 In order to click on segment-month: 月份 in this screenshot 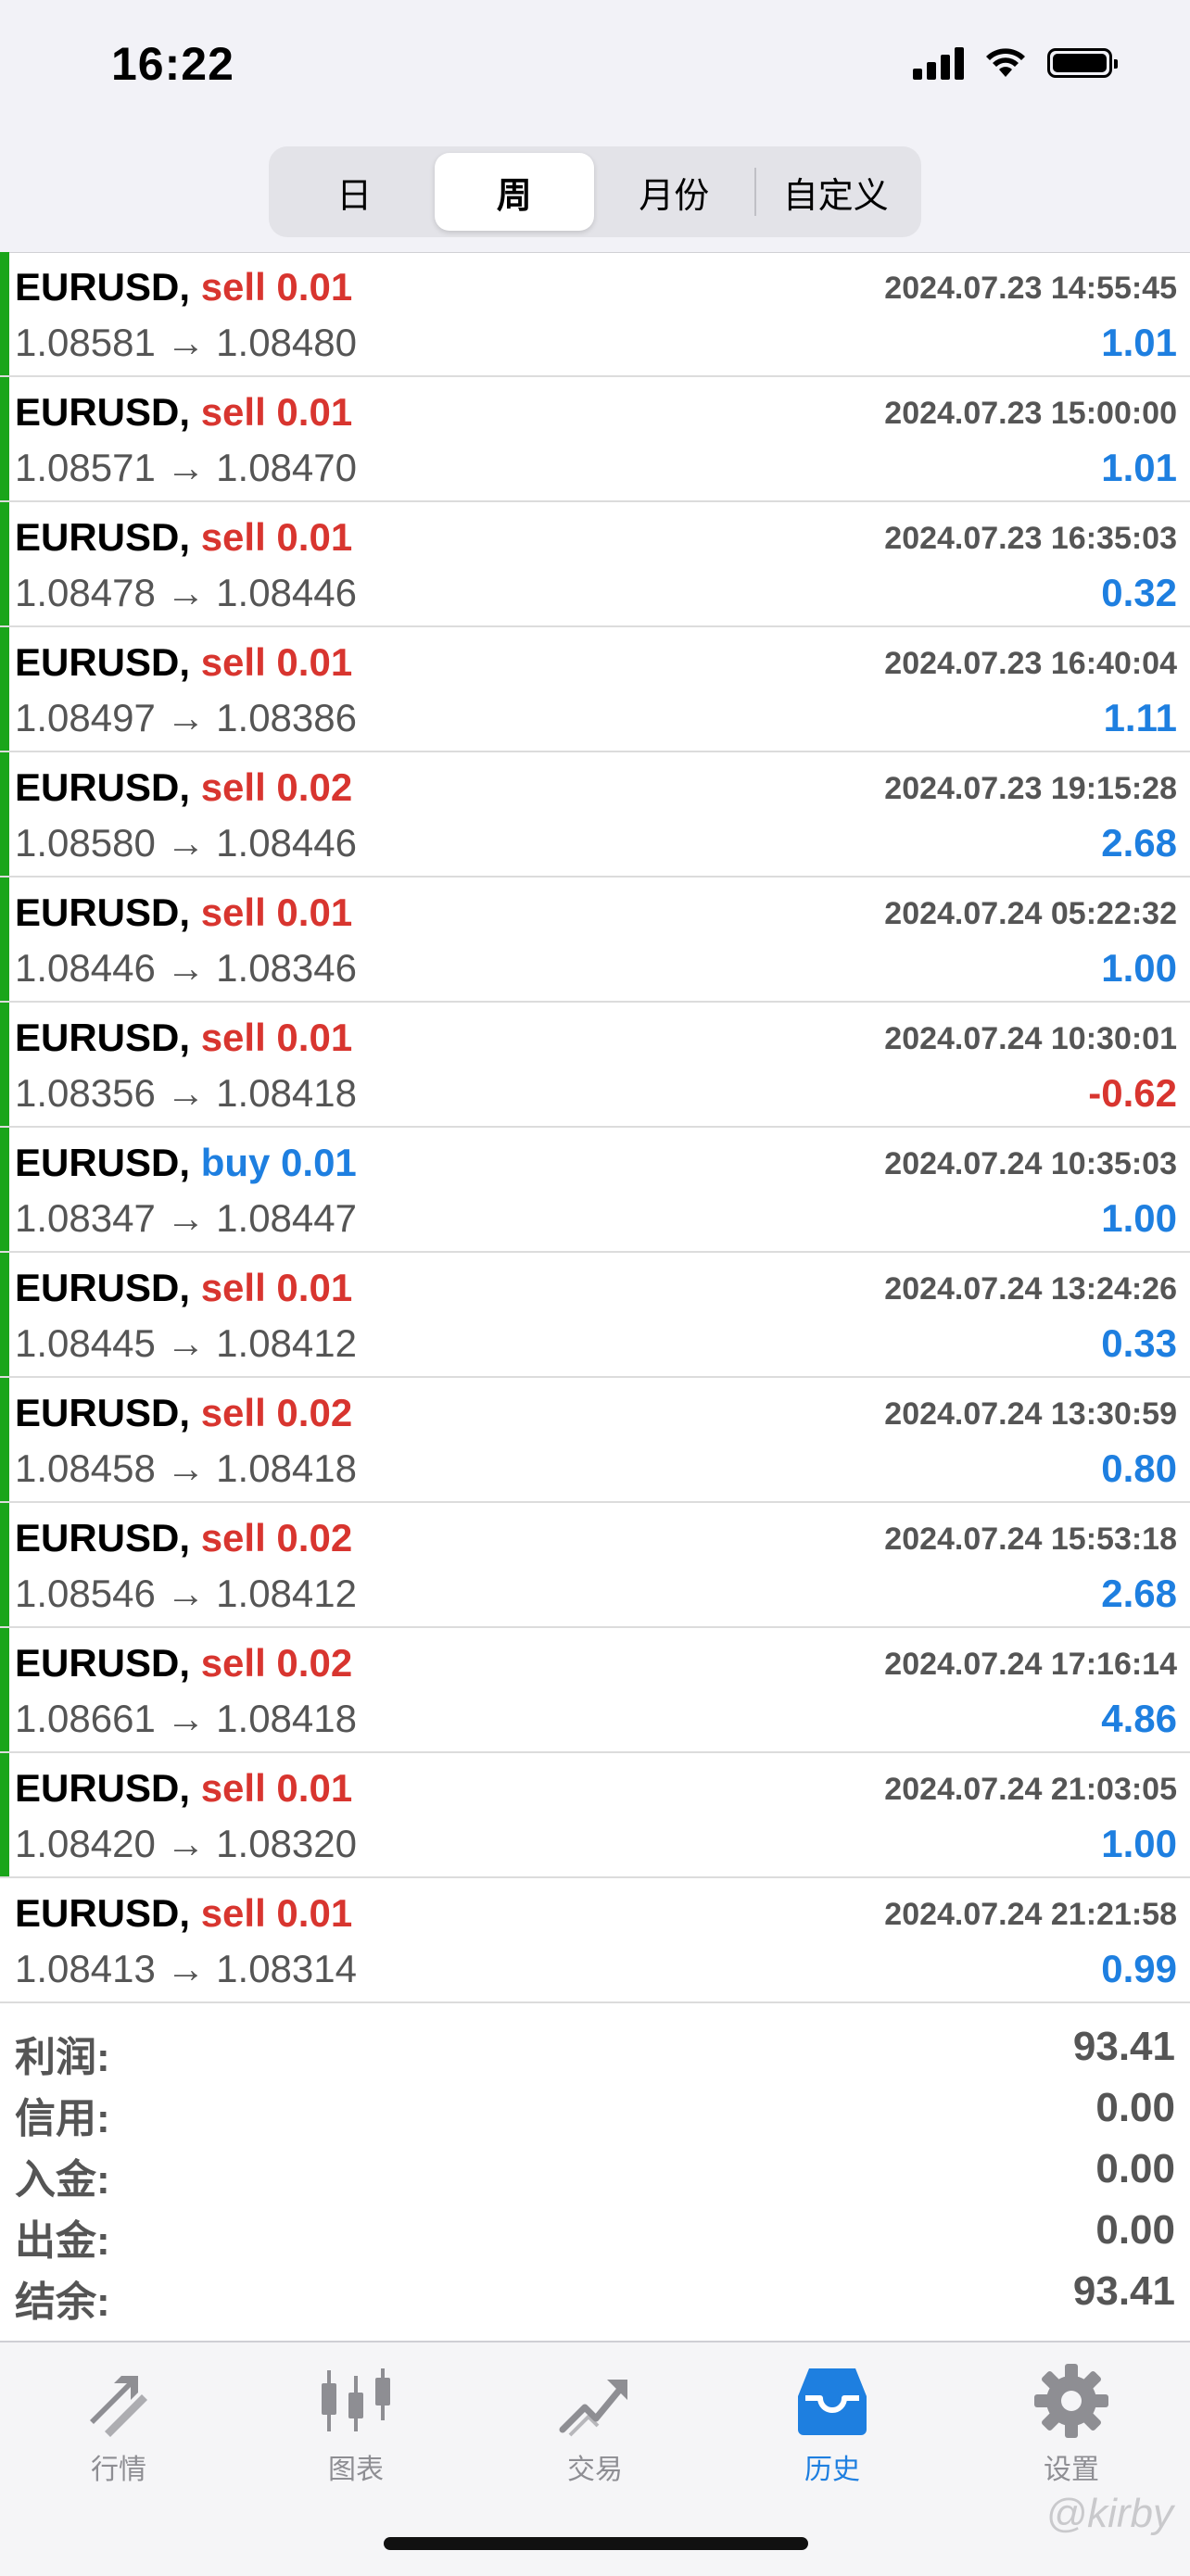, I will do `click(674, 192)`.